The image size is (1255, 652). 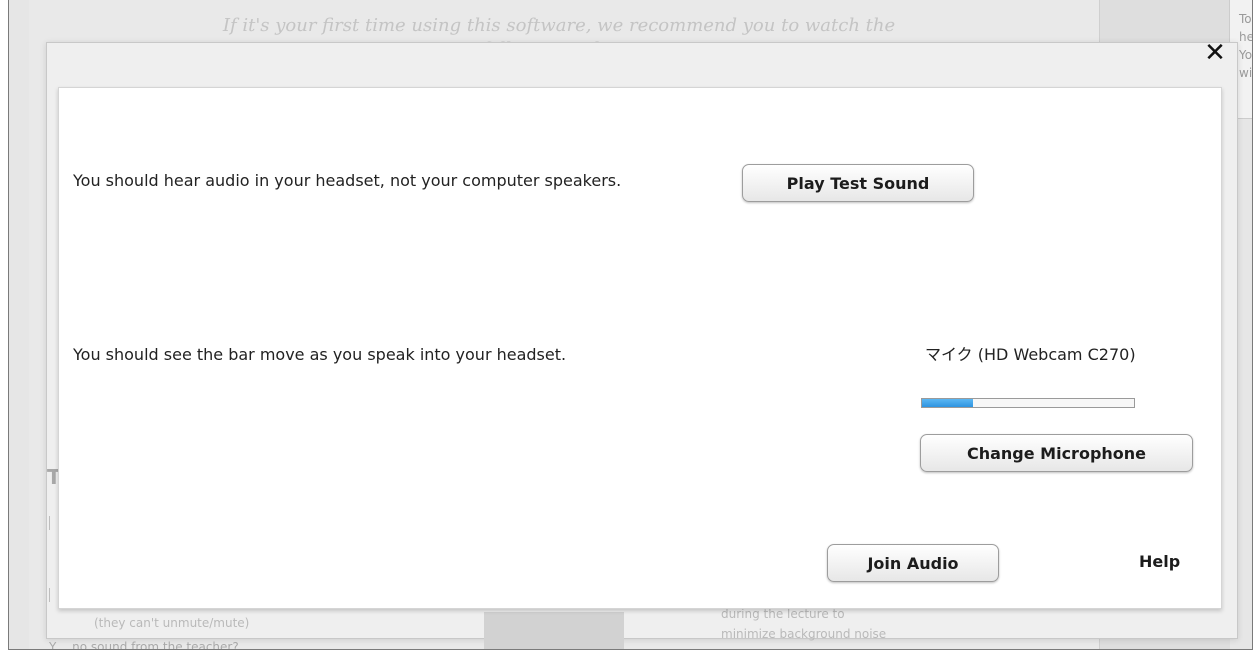 I want to click on mic-level-fill, so click(x=947, y=403).